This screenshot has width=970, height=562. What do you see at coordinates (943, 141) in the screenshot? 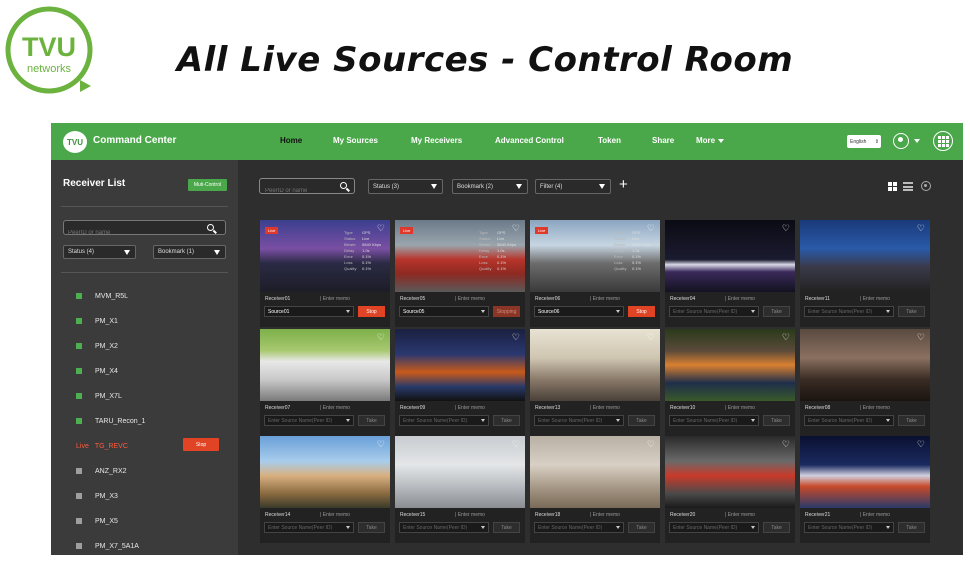
I see `apps-grid-icon` at bounding box center [943, 141].